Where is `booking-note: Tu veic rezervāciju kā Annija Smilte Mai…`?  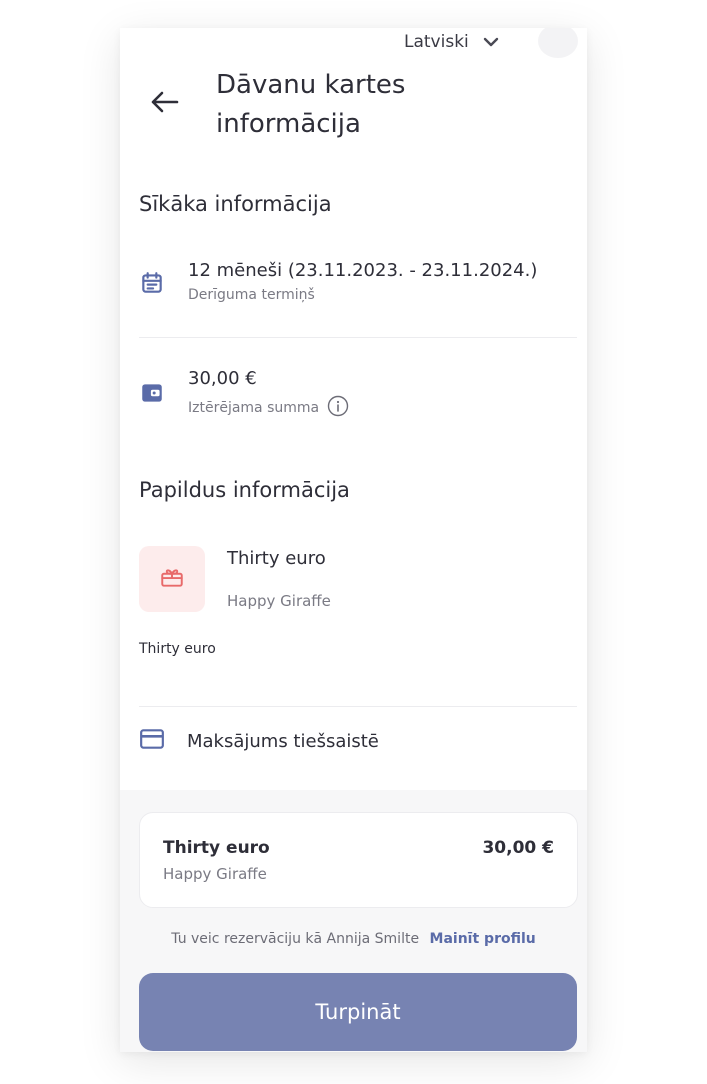 booking-note: Tu veic rezervāciju kā Annija Smilte Mai… is located at coordinates (353, 939).